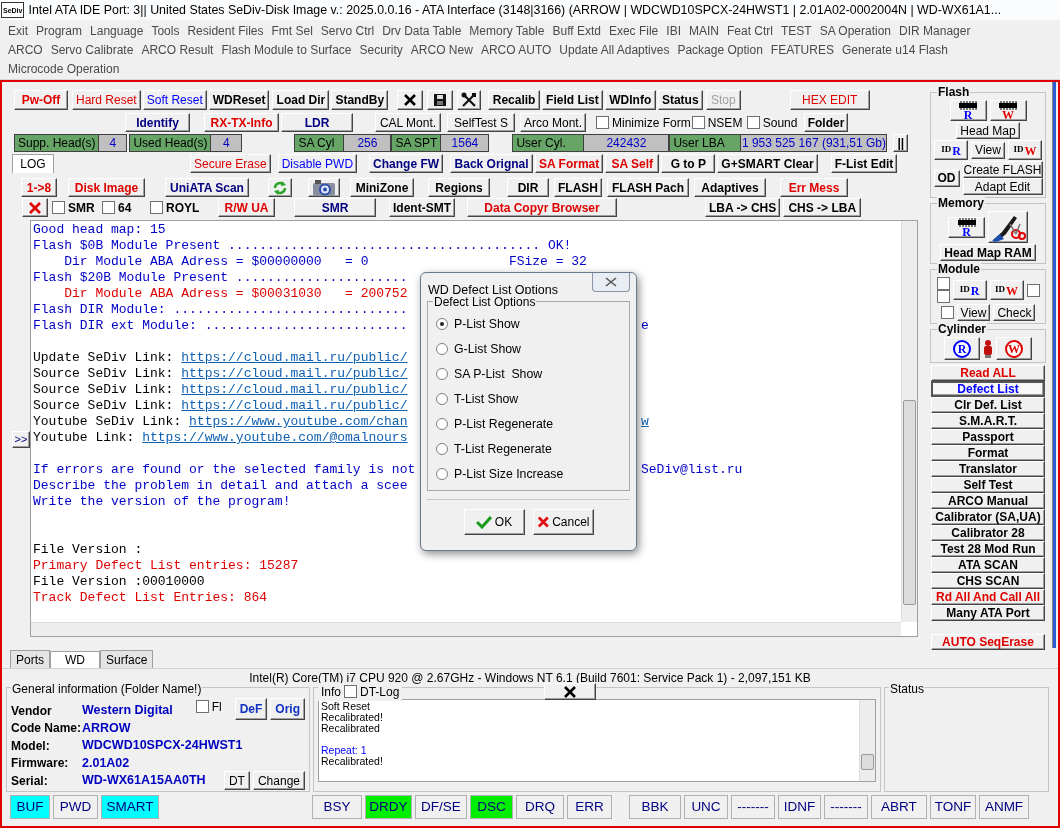  Describe the element at coordinates (246, 207) in the screenshot. I see `toolbar-button: R/W UA` at that location.